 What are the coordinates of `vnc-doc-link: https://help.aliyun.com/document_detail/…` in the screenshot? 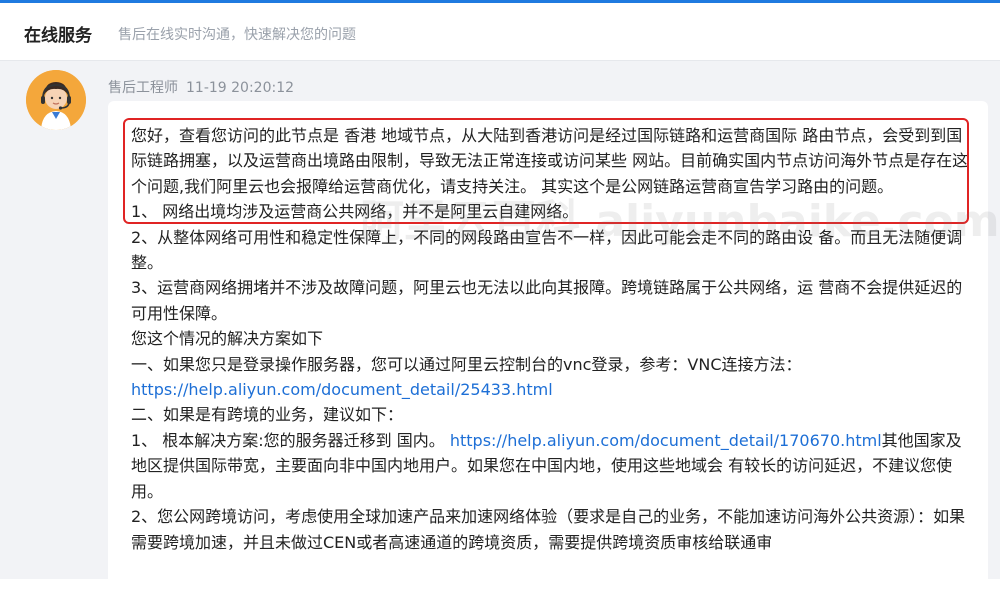 It's located at (342, 389).